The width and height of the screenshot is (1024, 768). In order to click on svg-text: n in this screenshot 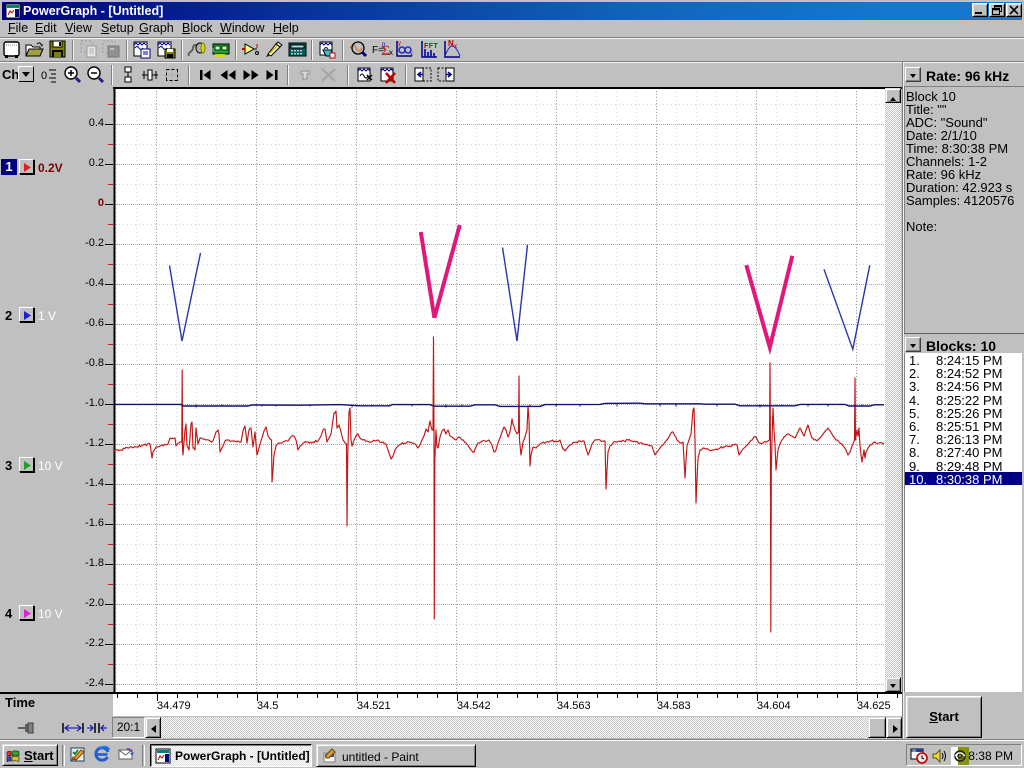, I will do `click(383, 45)`.